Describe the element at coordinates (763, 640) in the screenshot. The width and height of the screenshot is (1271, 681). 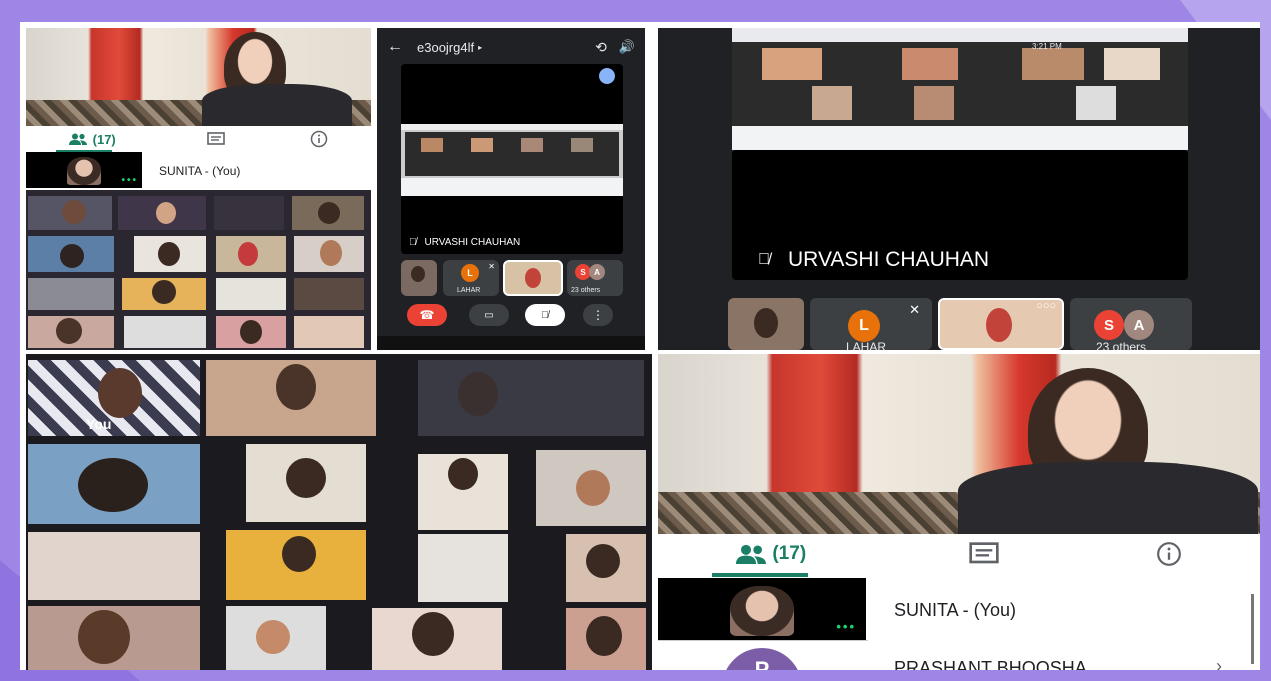
I see `list-divider` at that location.